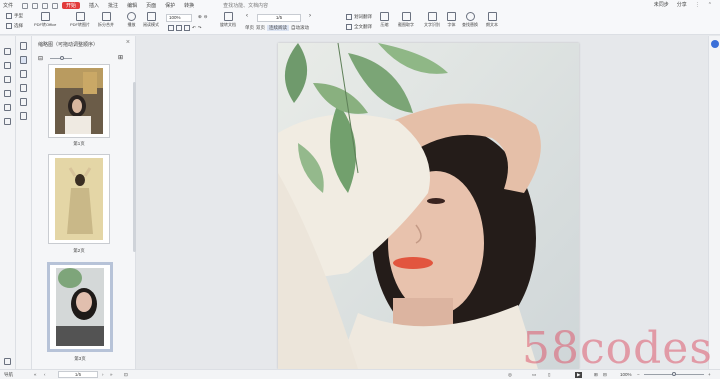 The image size is (720, 379). What do you see at coordinates (80, 16) in the screenshot?
I see `pdf-image-icon` at bounding box center [80, 16].